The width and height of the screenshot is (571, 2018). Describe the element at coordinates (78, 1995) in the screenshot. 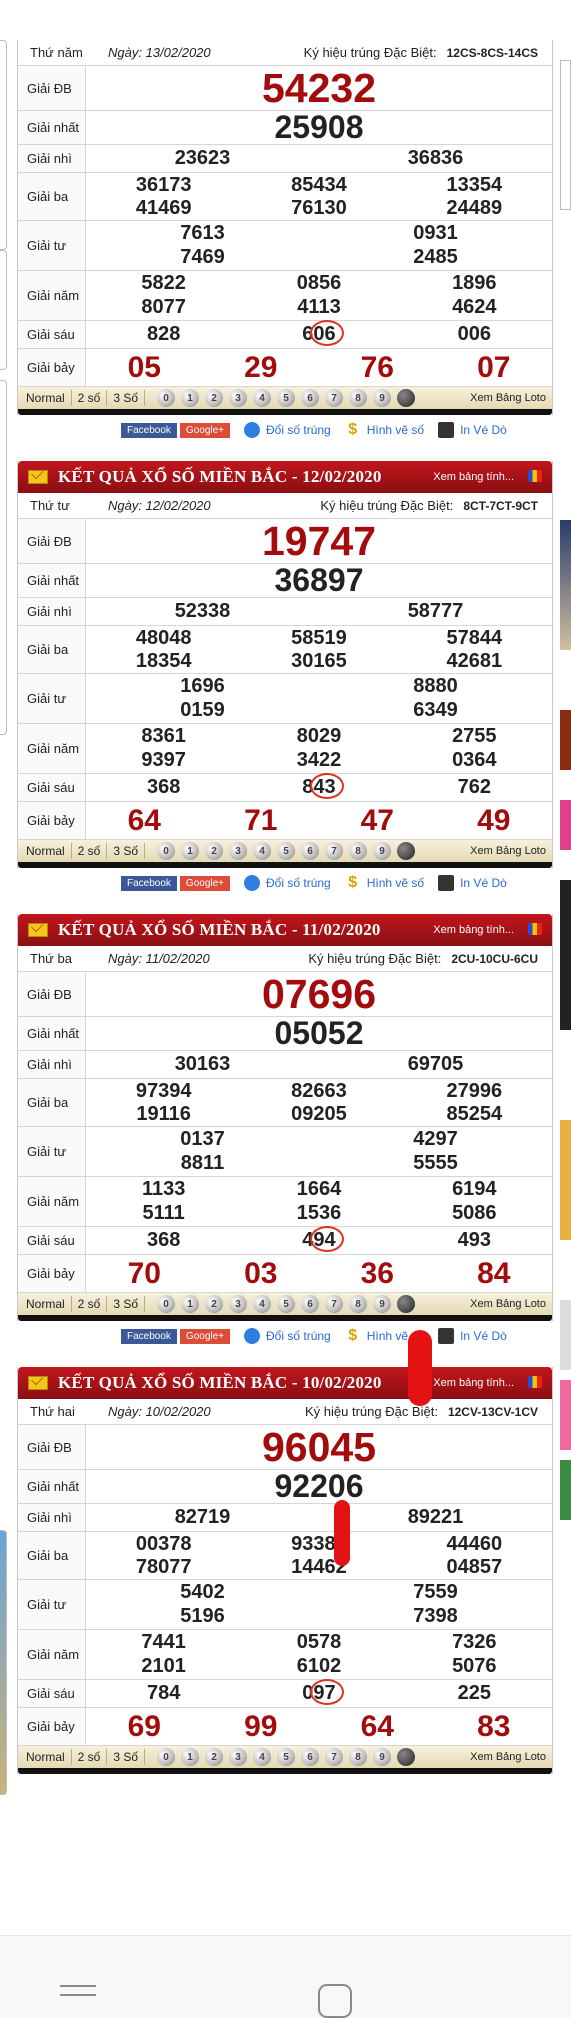

I see `menu-icon` at that location.